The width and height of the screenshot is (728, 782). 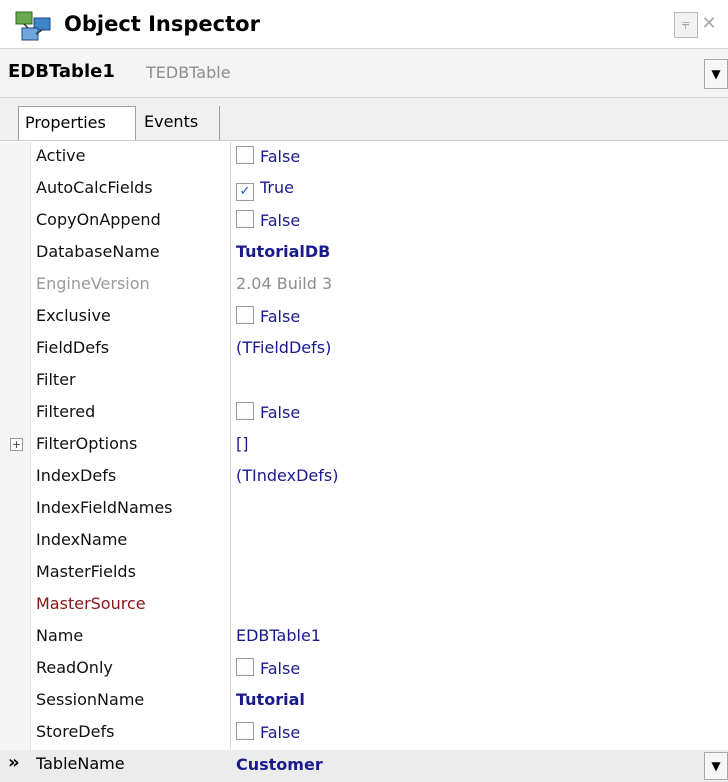 I want to click on tab-bar: Properties Events, so click(x=364, y=119).